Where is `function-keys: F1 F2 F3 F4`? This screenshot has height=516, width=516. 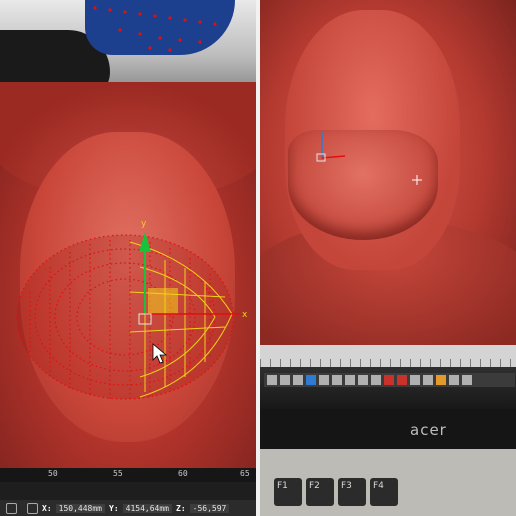 function-keys: F1 F2 F3 F4 is located at coordinates (336, 492).